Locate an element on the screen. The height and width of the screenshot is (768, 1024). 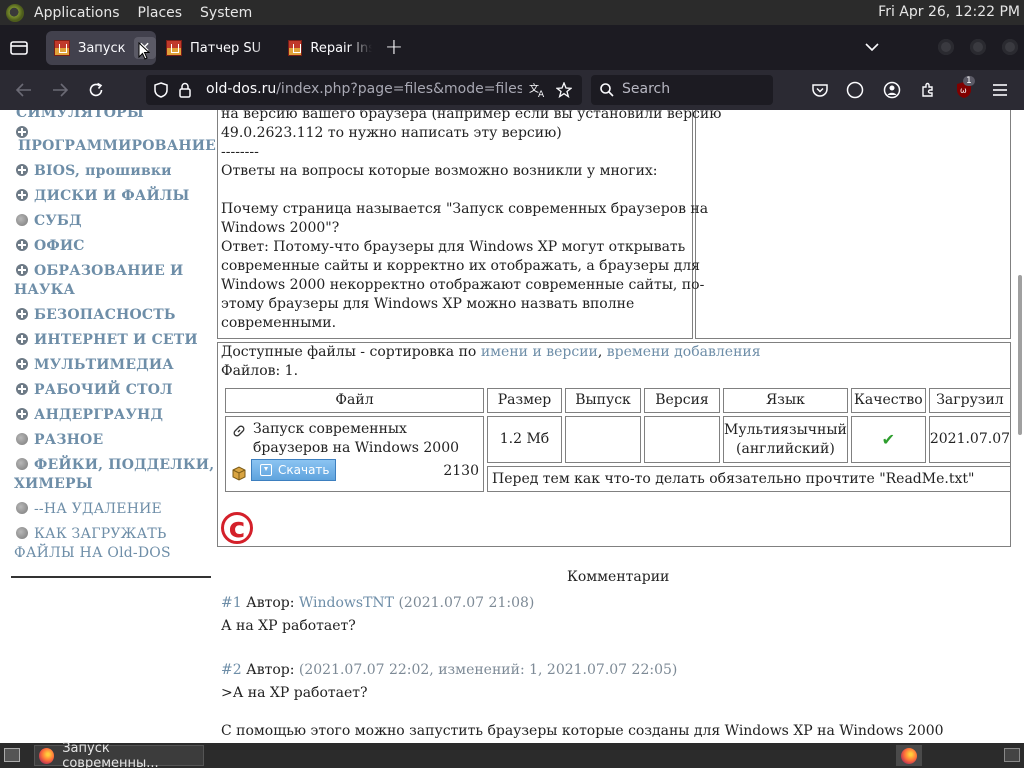
bookmark-star-icon is located at coordinates (564, 90).